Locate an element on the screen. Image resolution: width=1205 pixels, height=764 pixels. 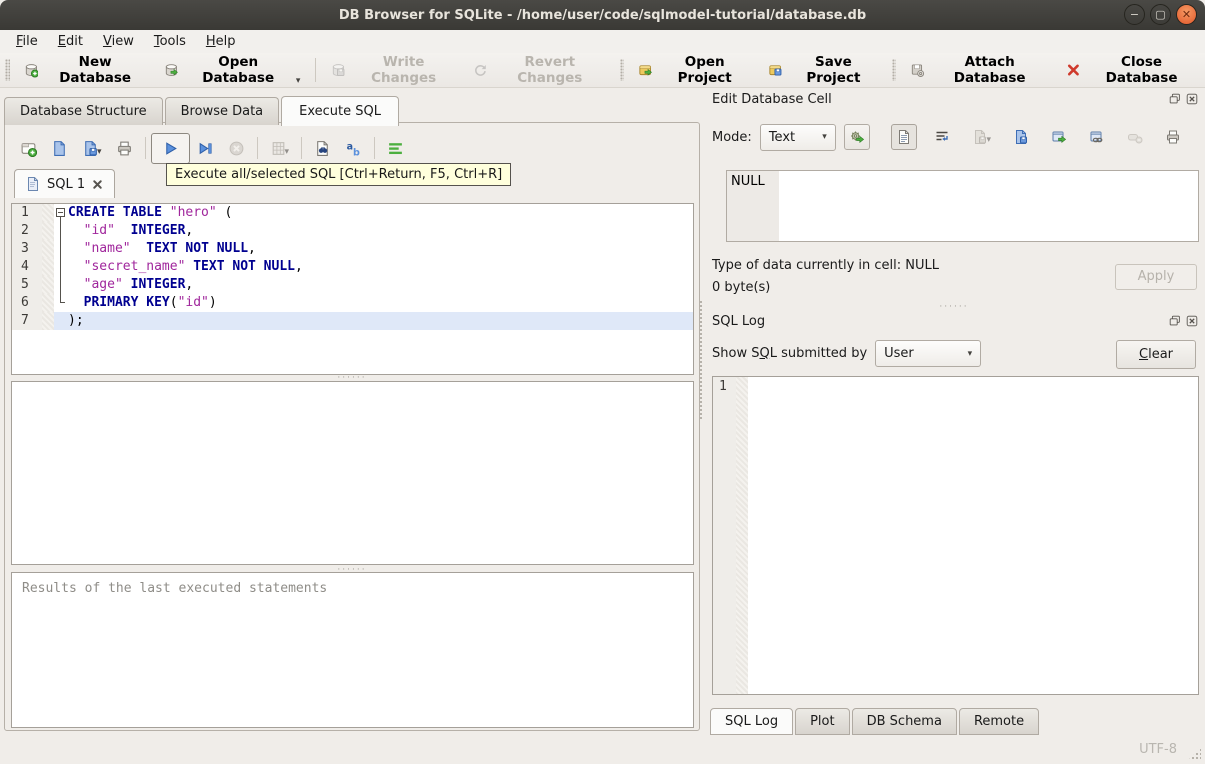
window-resize-grip is located at coordinates (1194, 754).